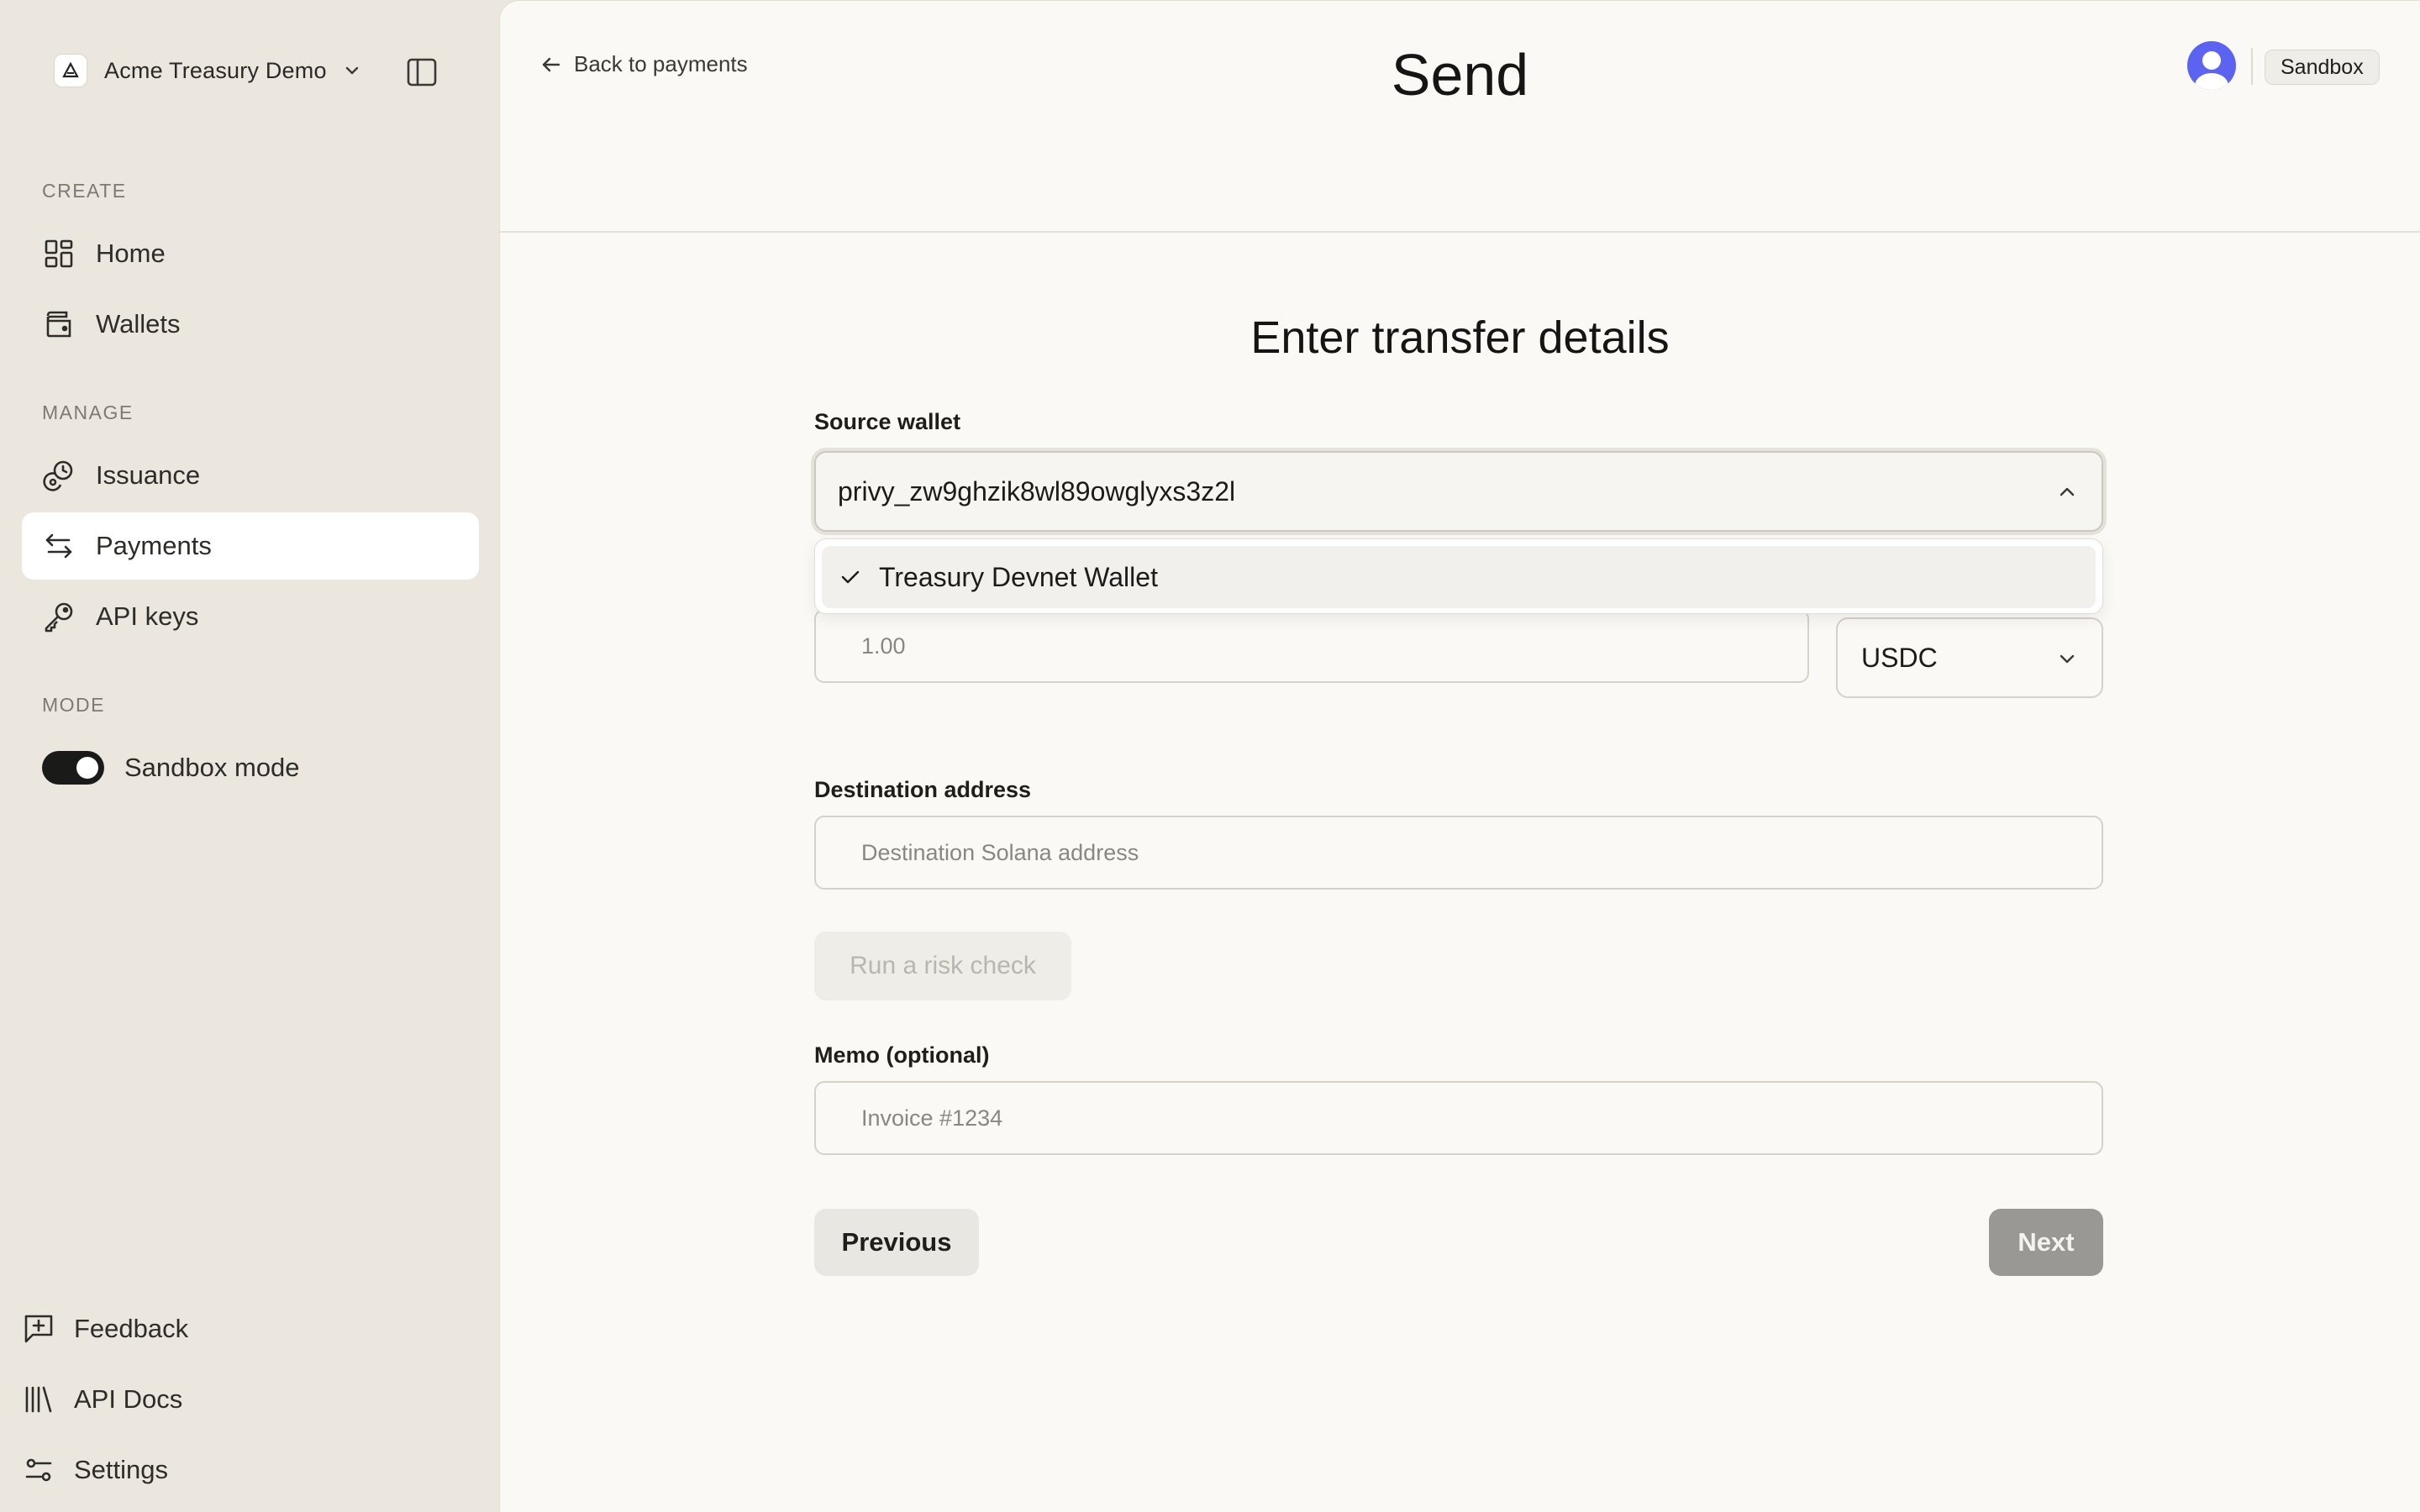 Image resolution: width=2420 pixels, height=1512 pixels. Describe the element at coordinates (1460, 75) in the screenshot. I see `page-title: Send` at that location.